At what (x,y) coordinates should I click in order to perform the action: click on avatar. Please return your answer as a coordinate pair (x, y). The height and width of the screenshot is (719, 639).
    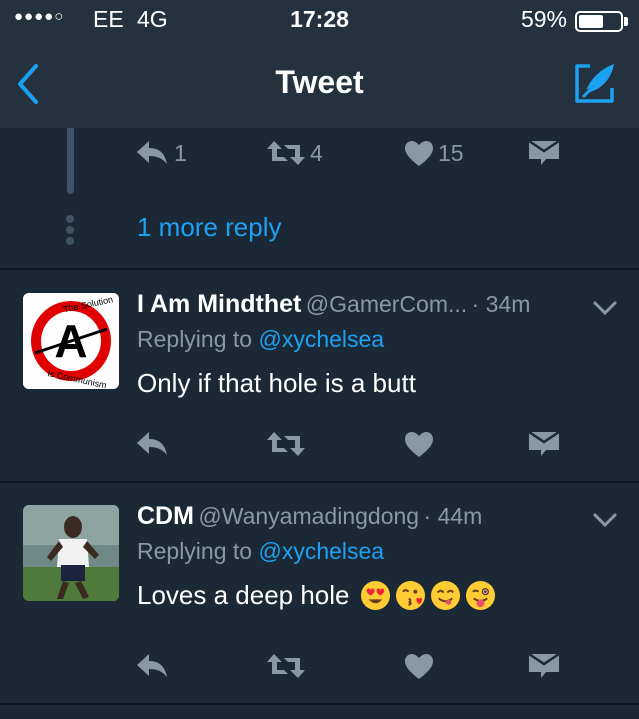
    Looking at the image, I should click on (71, 553).